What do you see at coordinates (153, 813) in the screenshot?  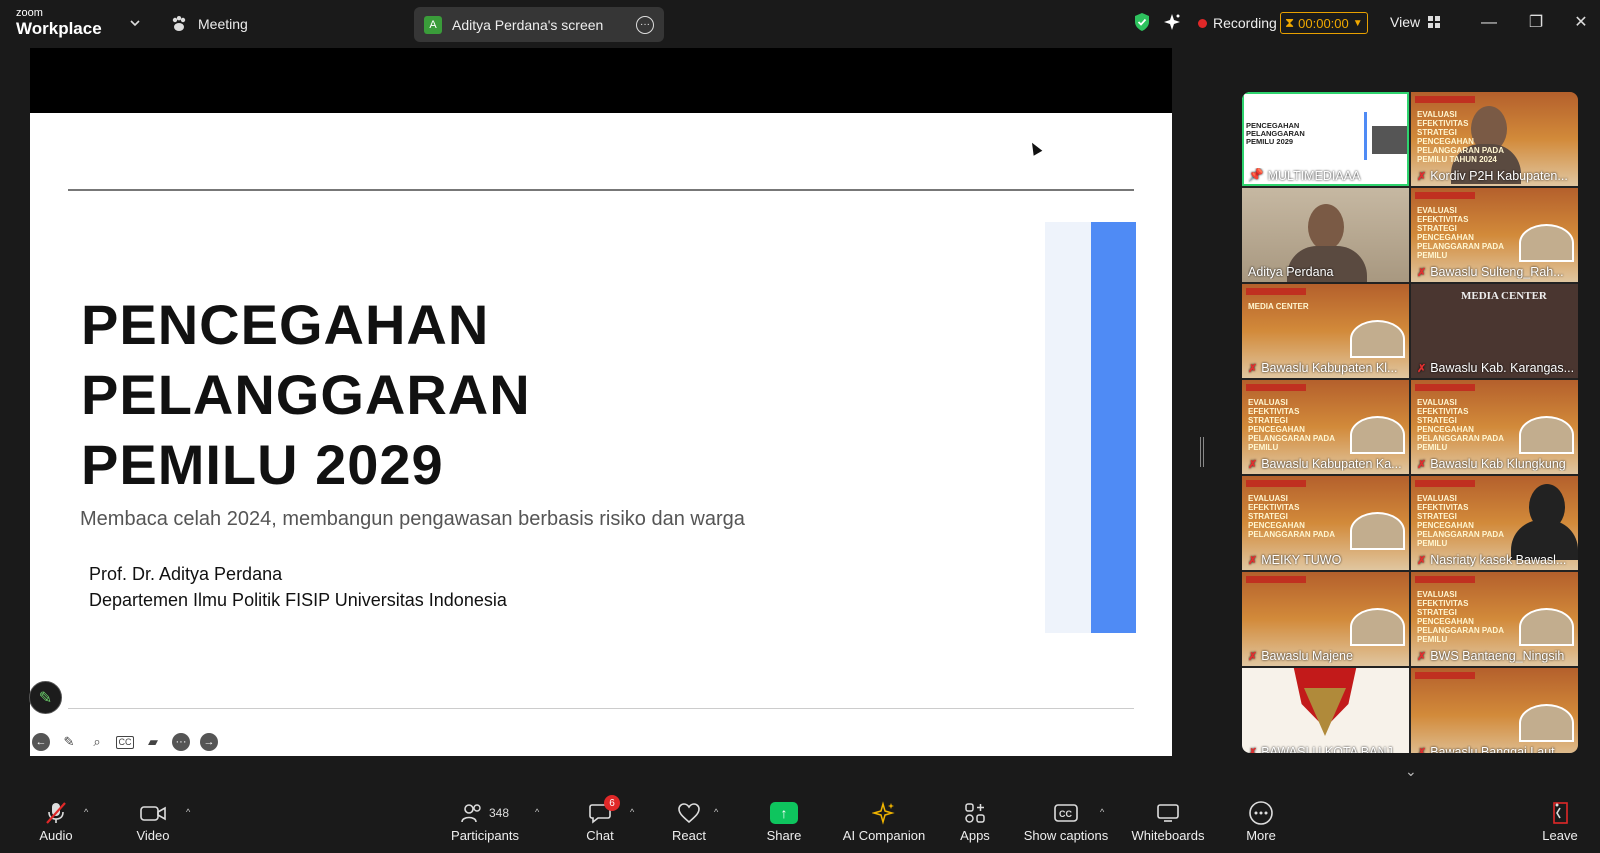 I see `video-camera-icon` at bounding box center [153, 813].